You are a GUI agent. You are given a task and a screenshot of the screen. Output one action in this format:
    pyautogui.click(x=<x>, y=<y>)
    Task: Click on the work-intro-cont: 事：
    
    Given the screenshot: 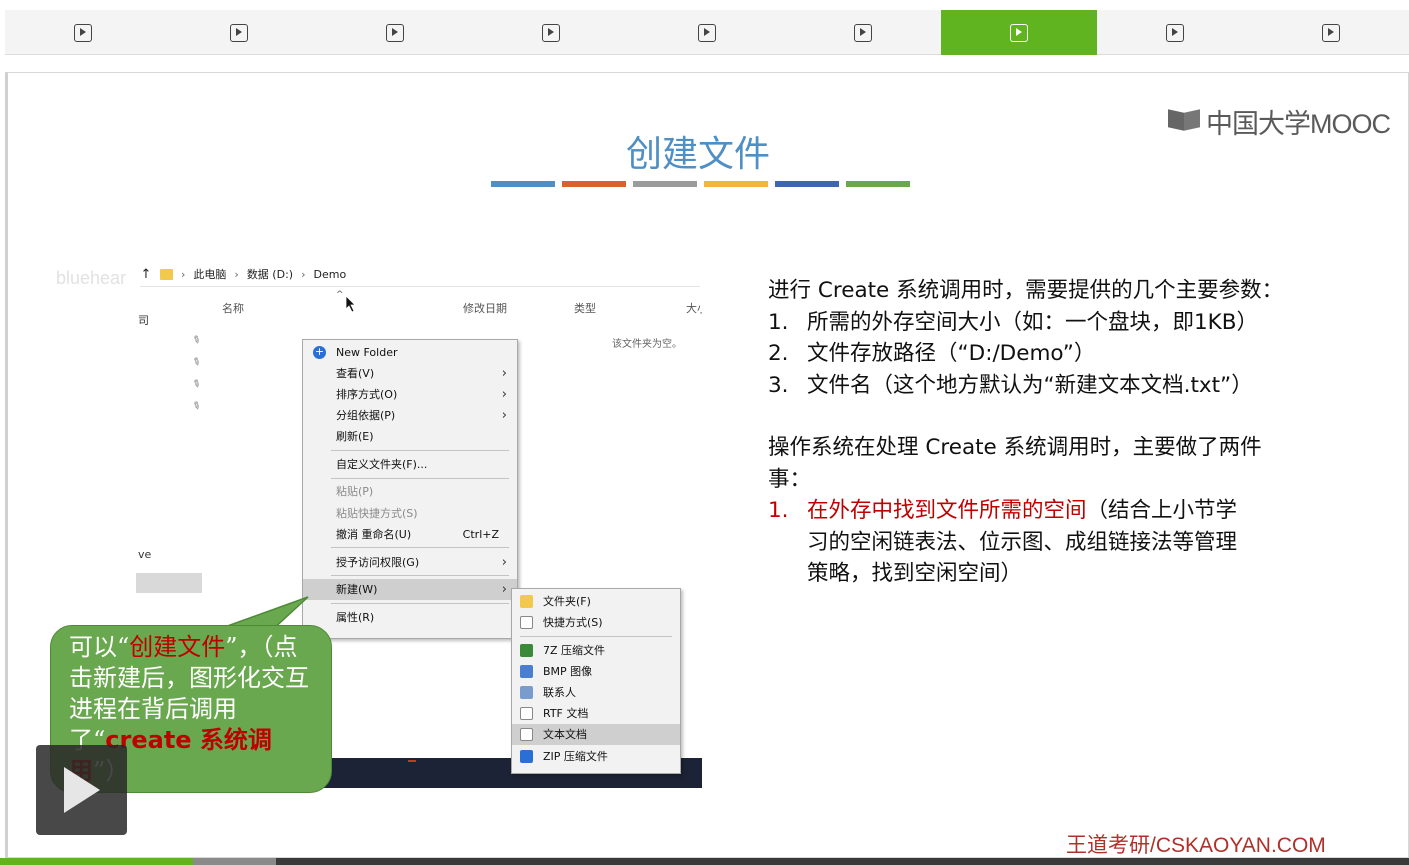 What is the action you would take?
    pyautogui.click(x=790, y=479)
    